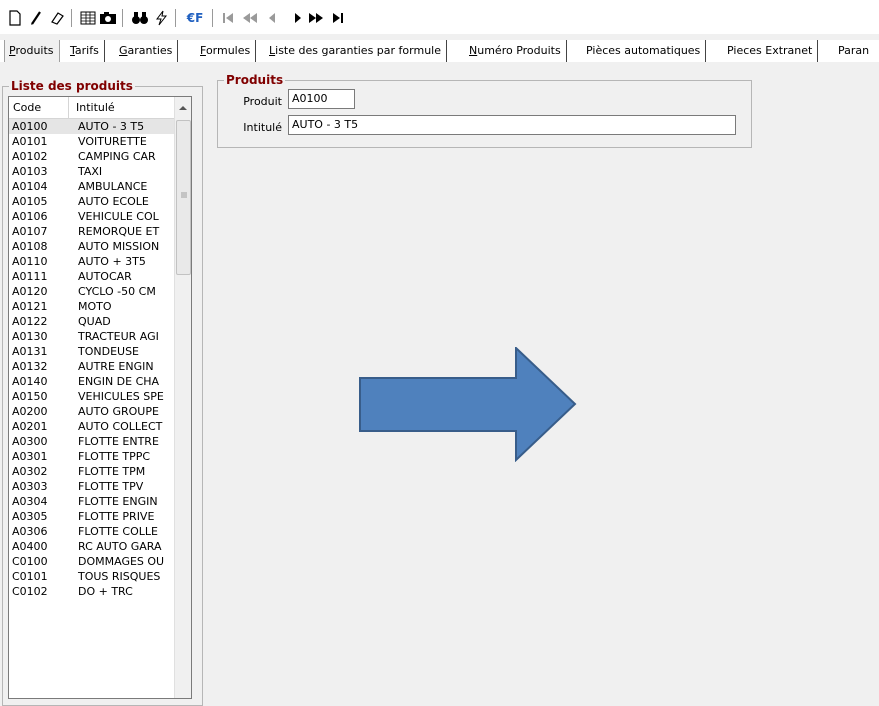  Describe the element at coordinates (113, 201) in the screenshot. I see `product-intitule: AUTO ECOLE` at that location.